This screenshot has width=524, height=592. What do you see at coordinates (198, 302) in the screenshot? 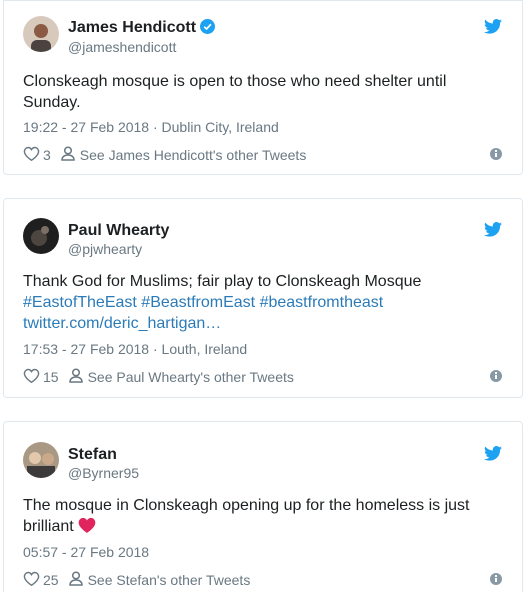
I see `hashtag-link: #BeastfromEast` at bounding box center [198, 302].